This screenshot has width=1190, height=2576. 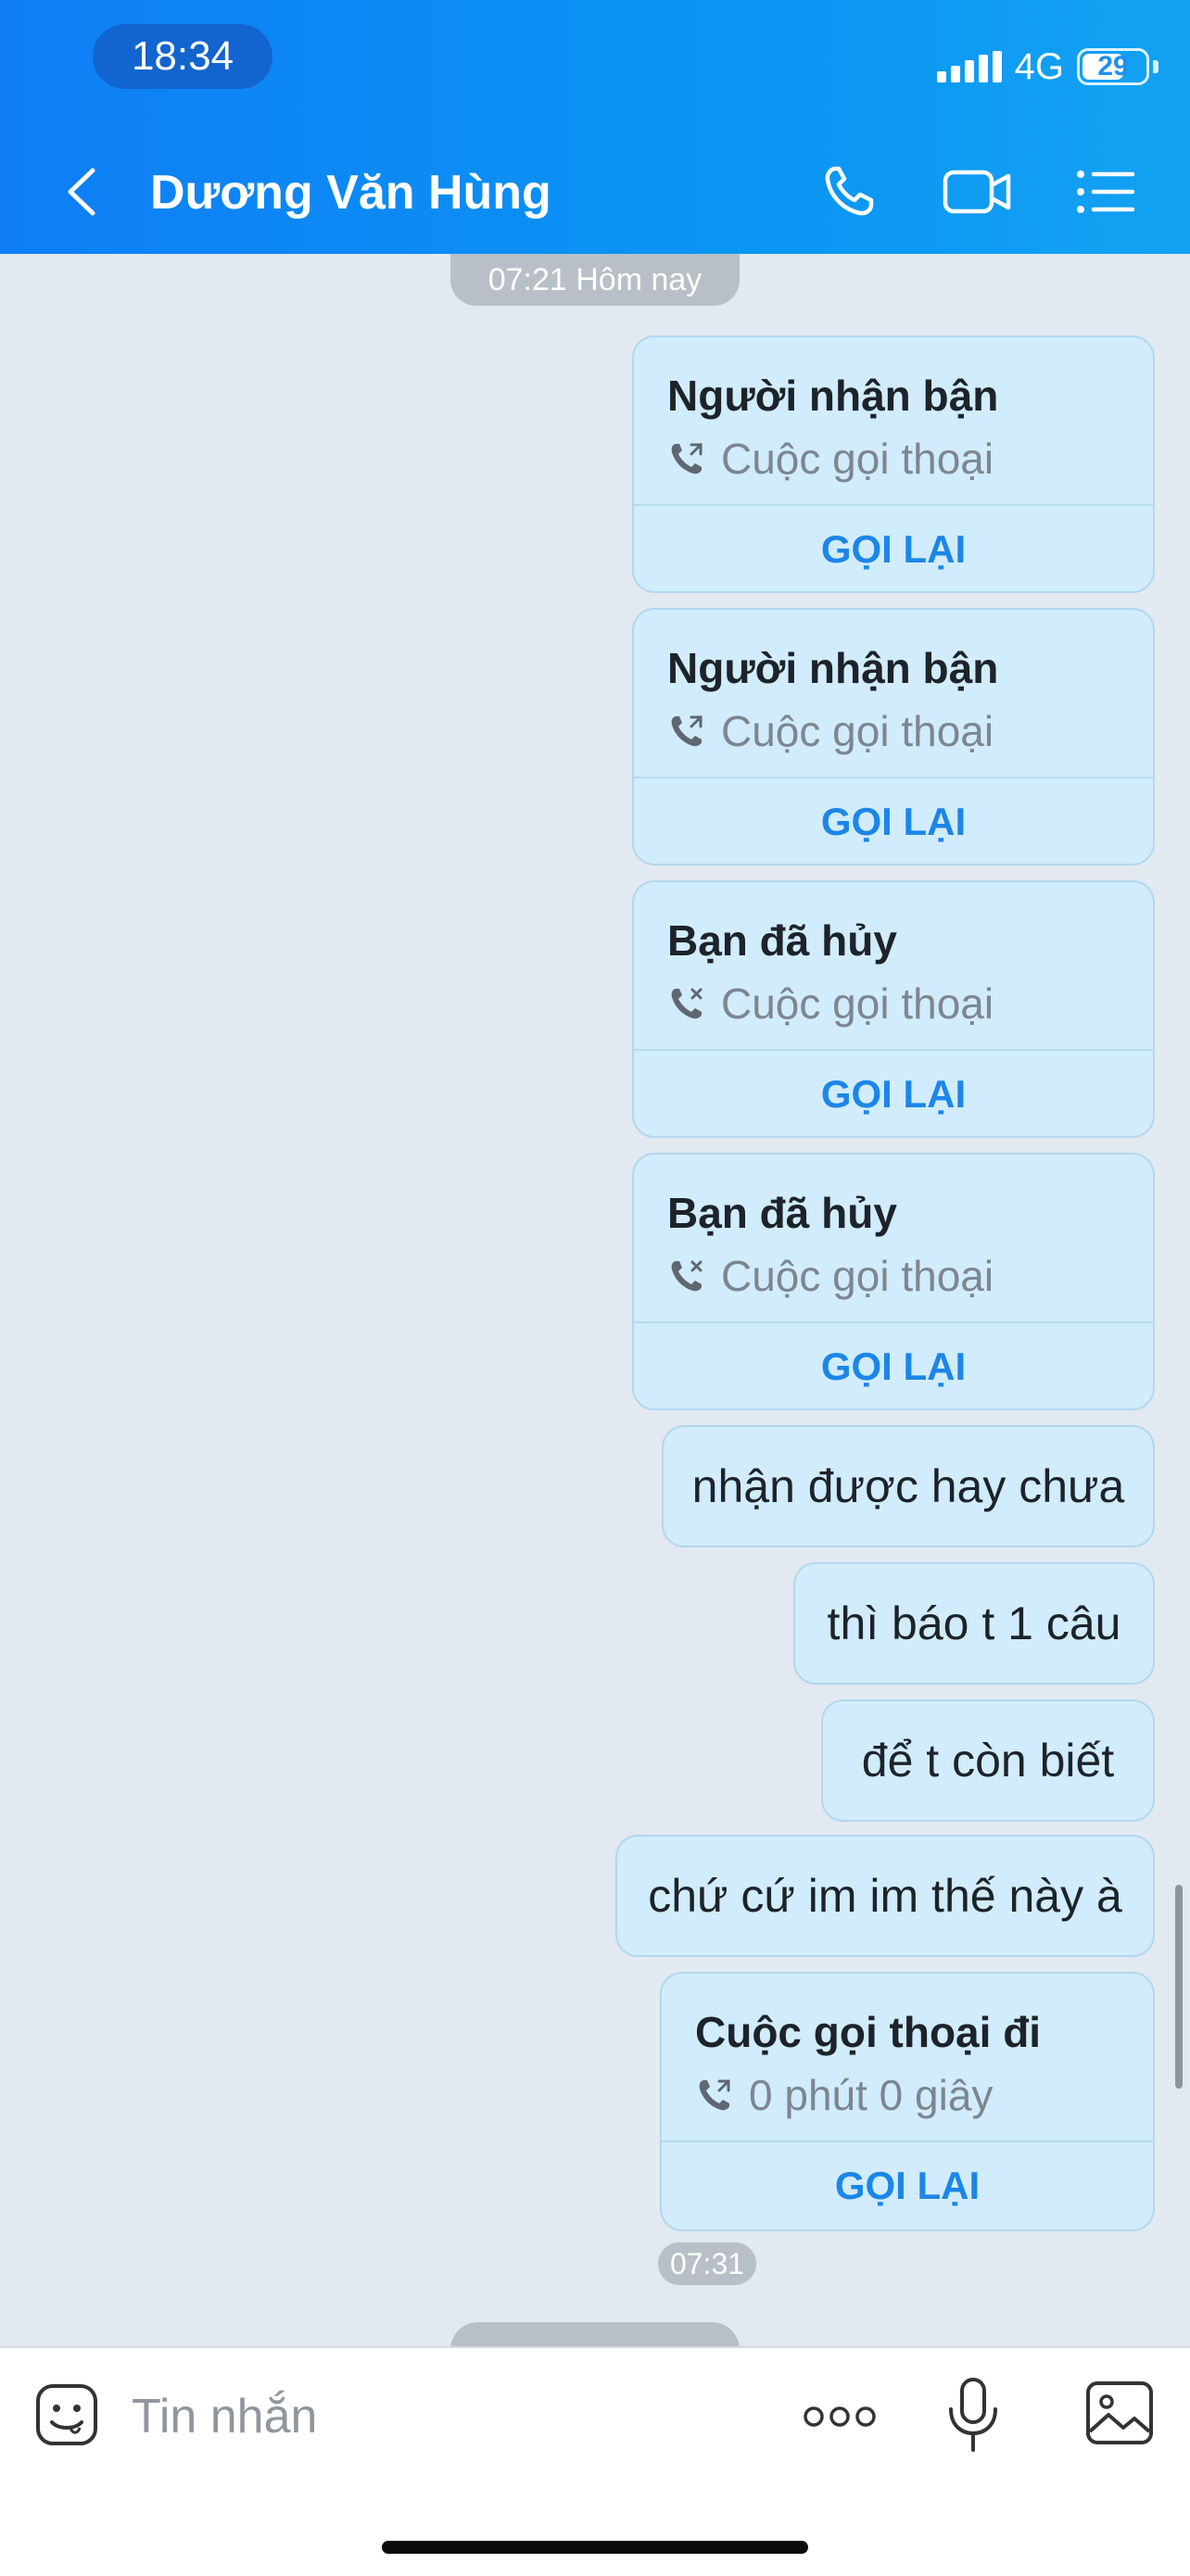 What do you see at coordinates (595, 2548) in the screenshot?
I see `home-indicator` at bounding box center [595, 2548].